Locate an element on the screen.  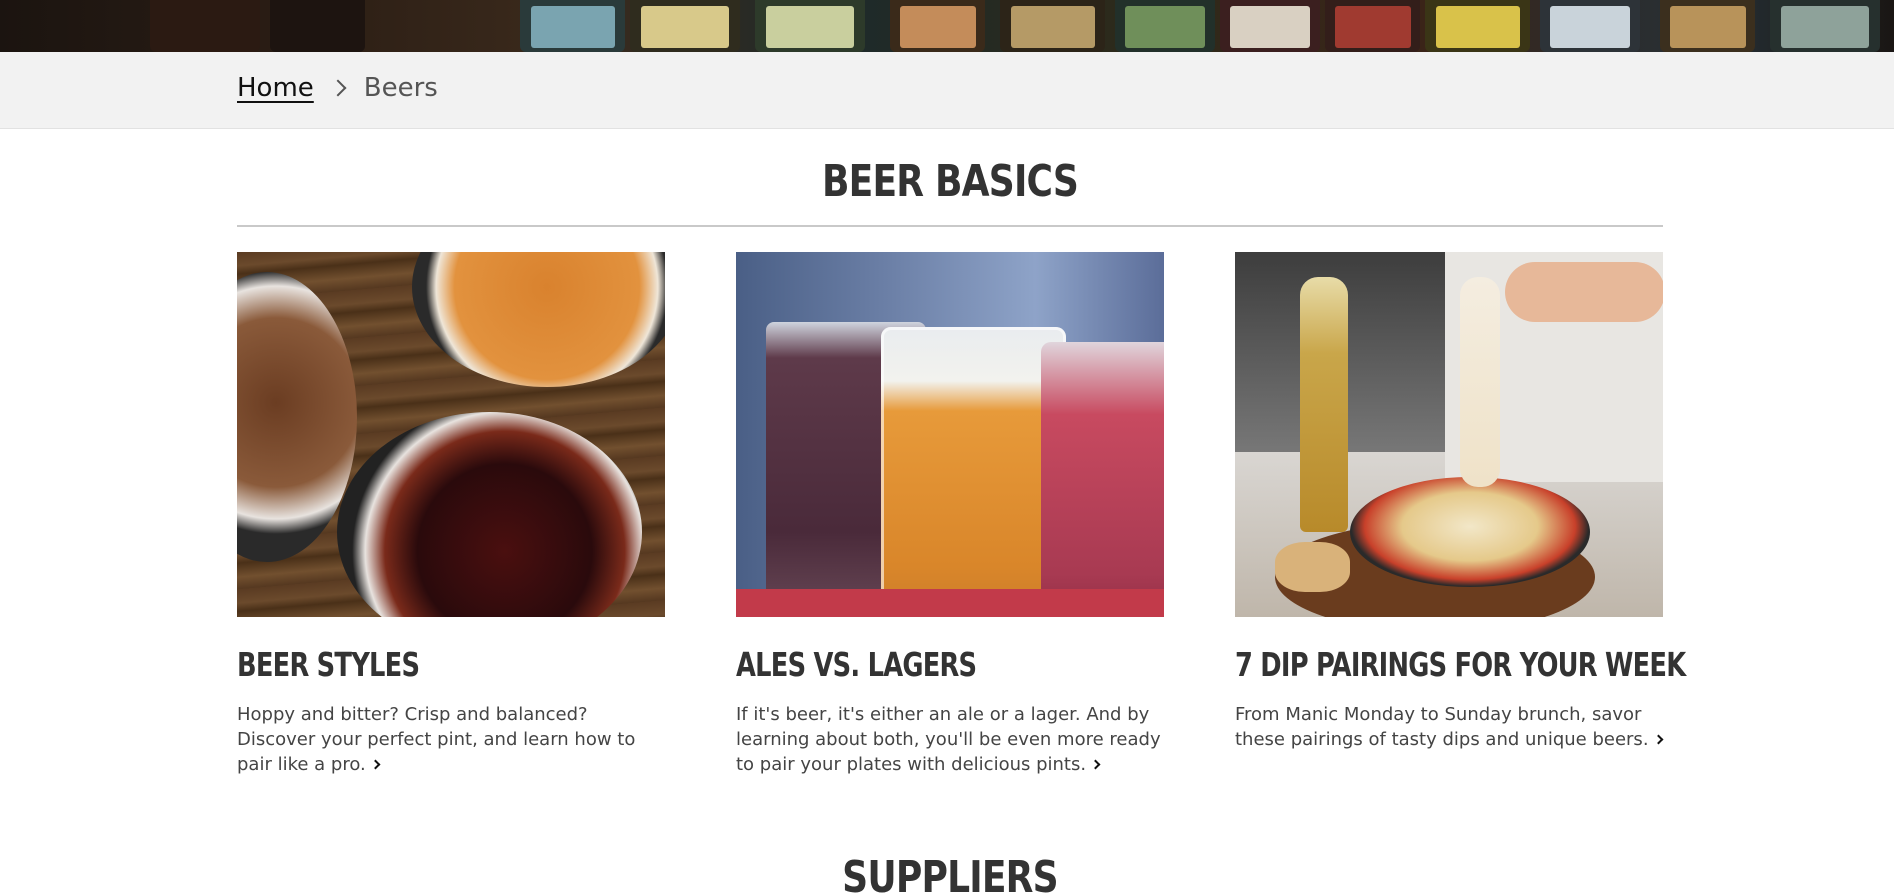
card-image-ales-vs-lagers is located at coordinates (950, 434).